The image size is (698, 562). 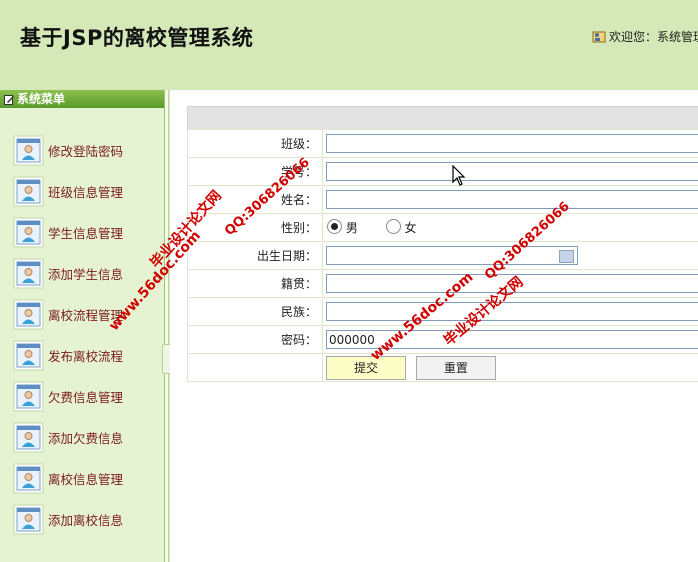 I want to click on class-label: 班级：, so click(x=255, y=143).